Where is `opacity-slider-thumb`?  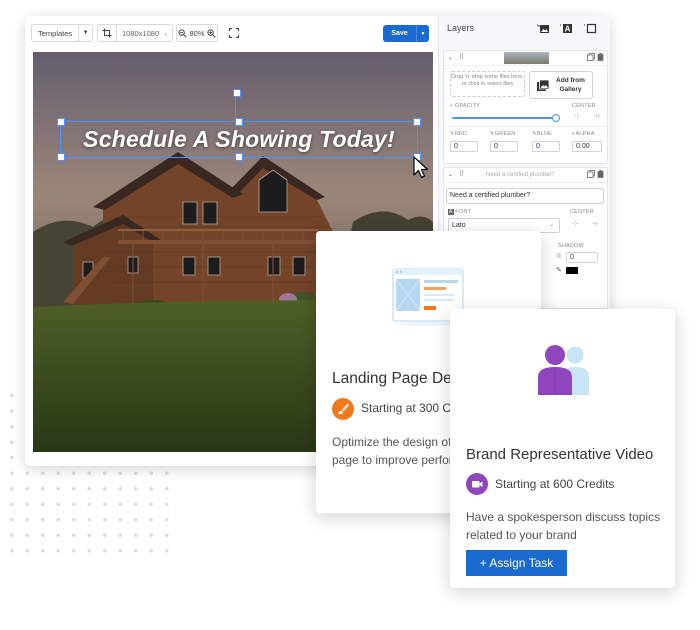 opacity-slider-thumb is located at coordinates (556, 118).